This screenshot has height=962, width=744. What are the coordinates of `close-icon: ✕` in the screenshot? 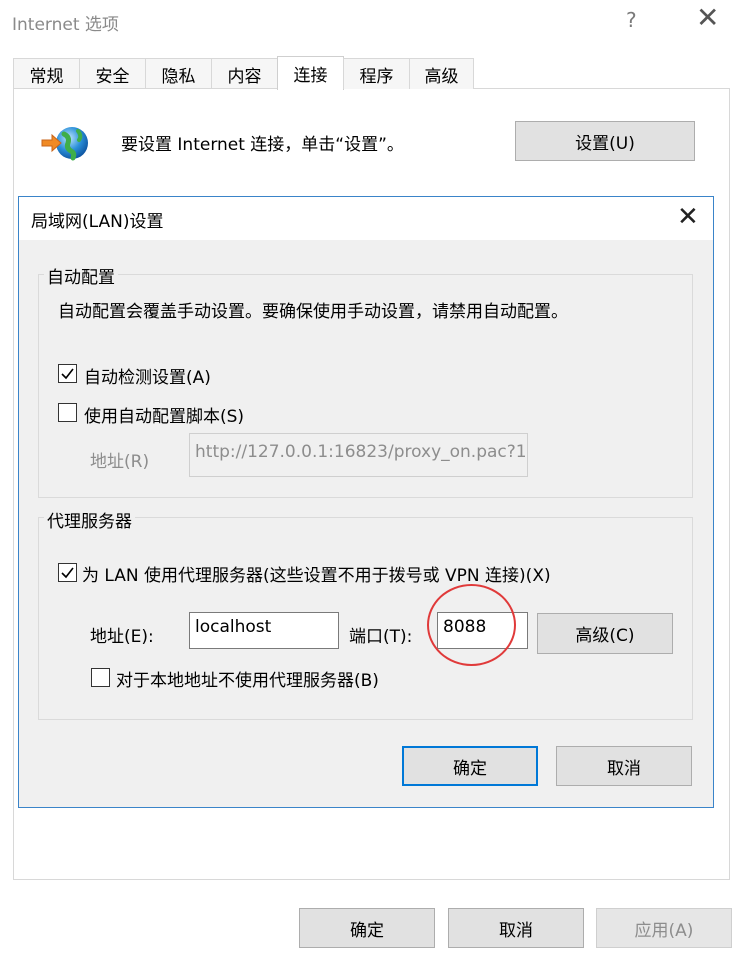 It's located at (707, 18).